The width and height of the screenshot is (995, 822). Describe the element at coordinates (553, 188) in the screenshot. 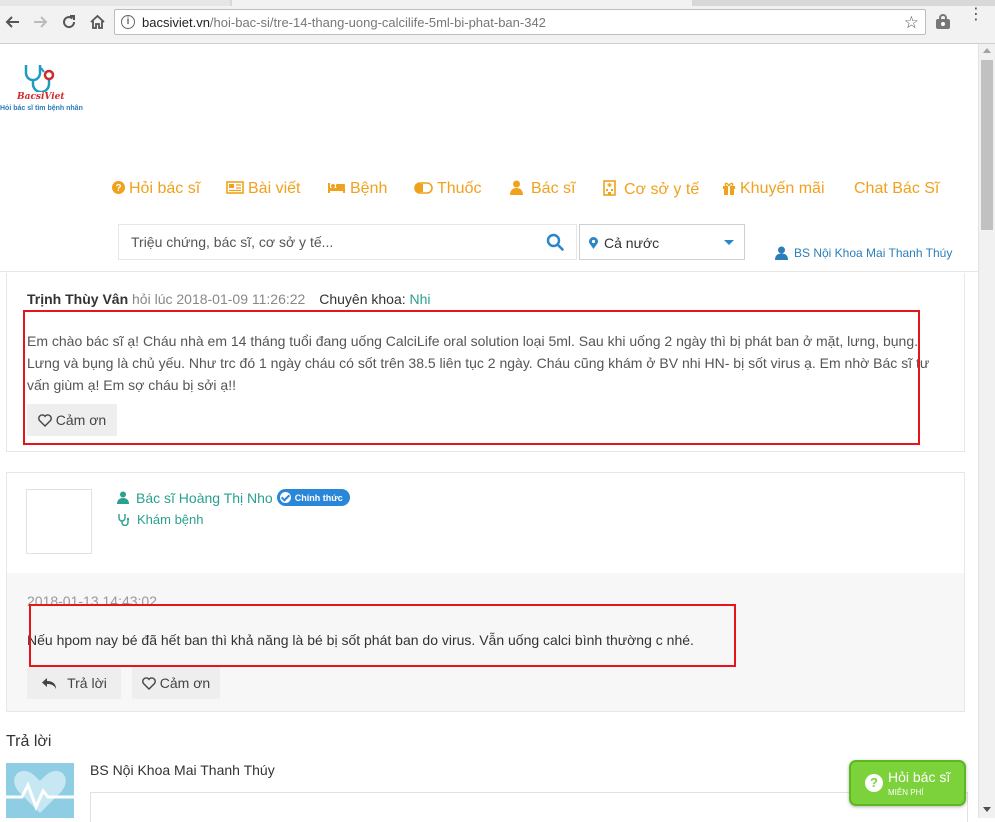

I see `nav-label: Bác sĩ` at that location.